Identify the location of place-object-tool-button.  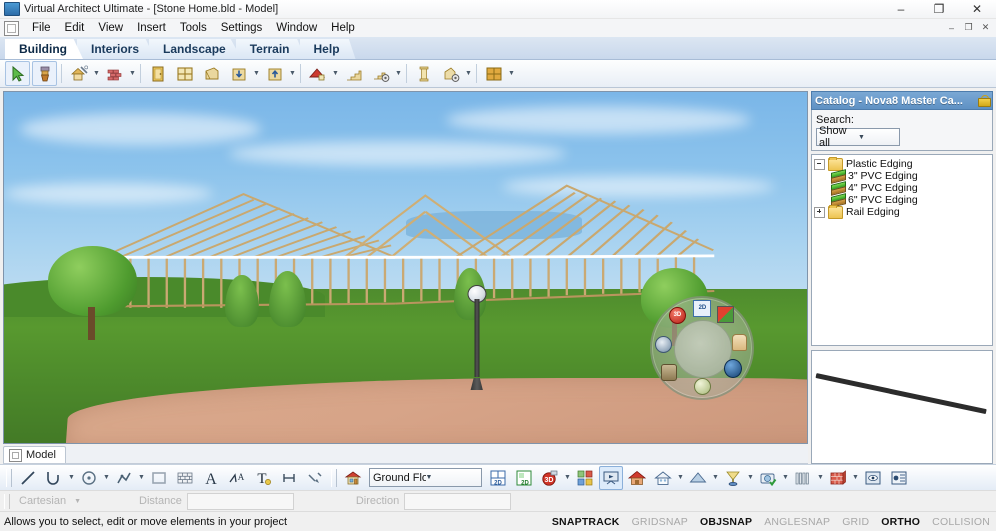
(274, 73).